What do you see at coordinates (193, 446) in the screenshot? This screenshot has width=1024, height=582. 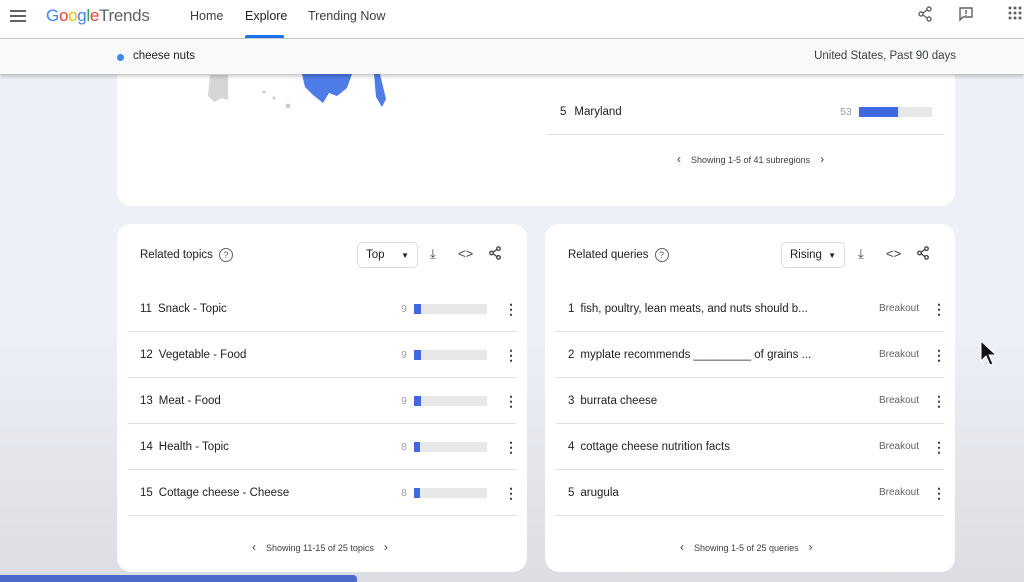 I see `row-label: Health - Topic` at bounding box center [193, 446].